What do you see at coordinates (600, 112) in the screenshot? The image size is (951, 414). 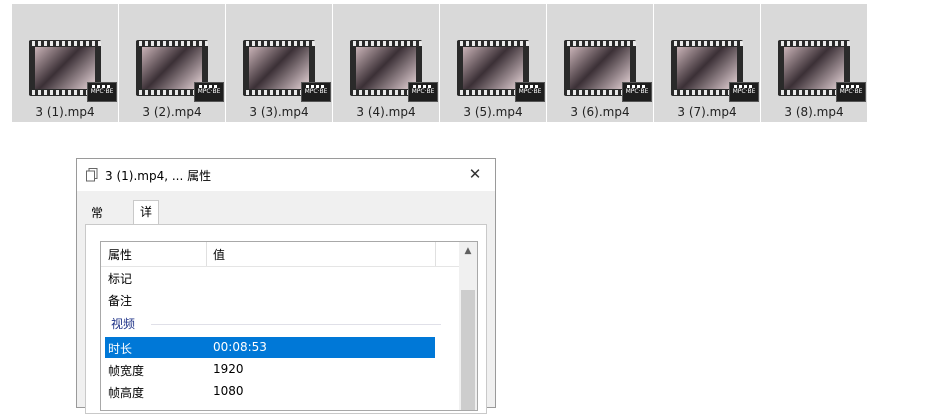 I see `file-name: 3 (6).mp4` at bounding box center [600, 112].